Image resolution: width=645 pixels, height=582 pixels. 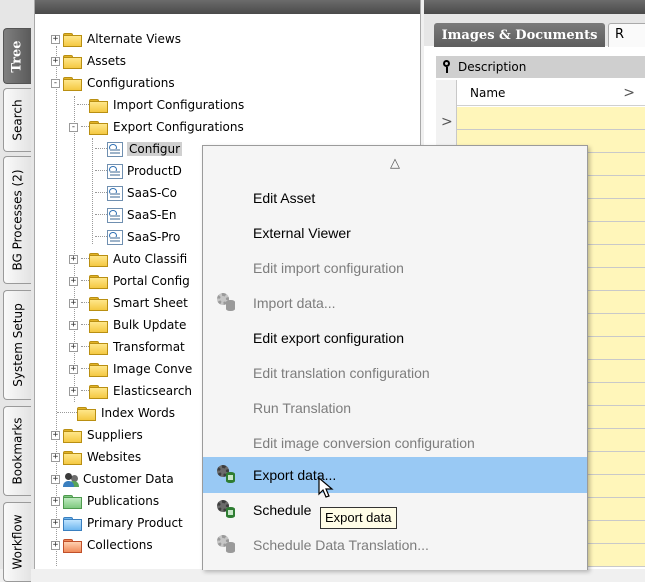 I want to click on tree-item-saas-co: SaaS-Co, so click(x=136, y=193).